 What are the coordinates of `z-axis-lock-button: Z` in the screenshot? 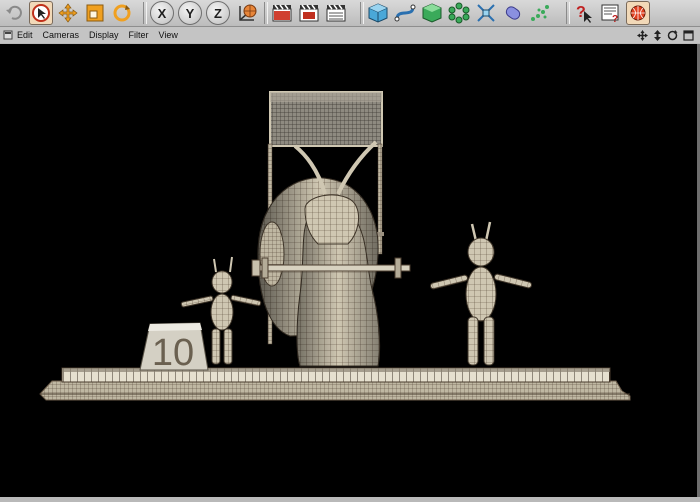 It's located at (218, 13).